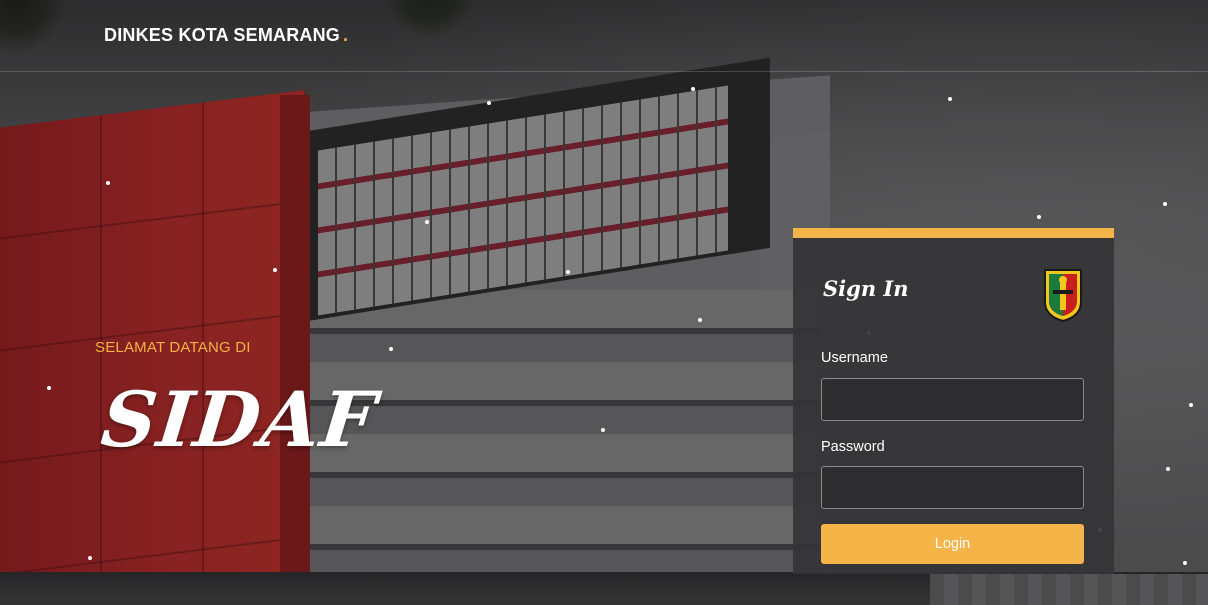  Describe the element at coordinates (222, 35) in the screenshot. I see `brand-text: DINKES KOTA SEMARANG` at that location.